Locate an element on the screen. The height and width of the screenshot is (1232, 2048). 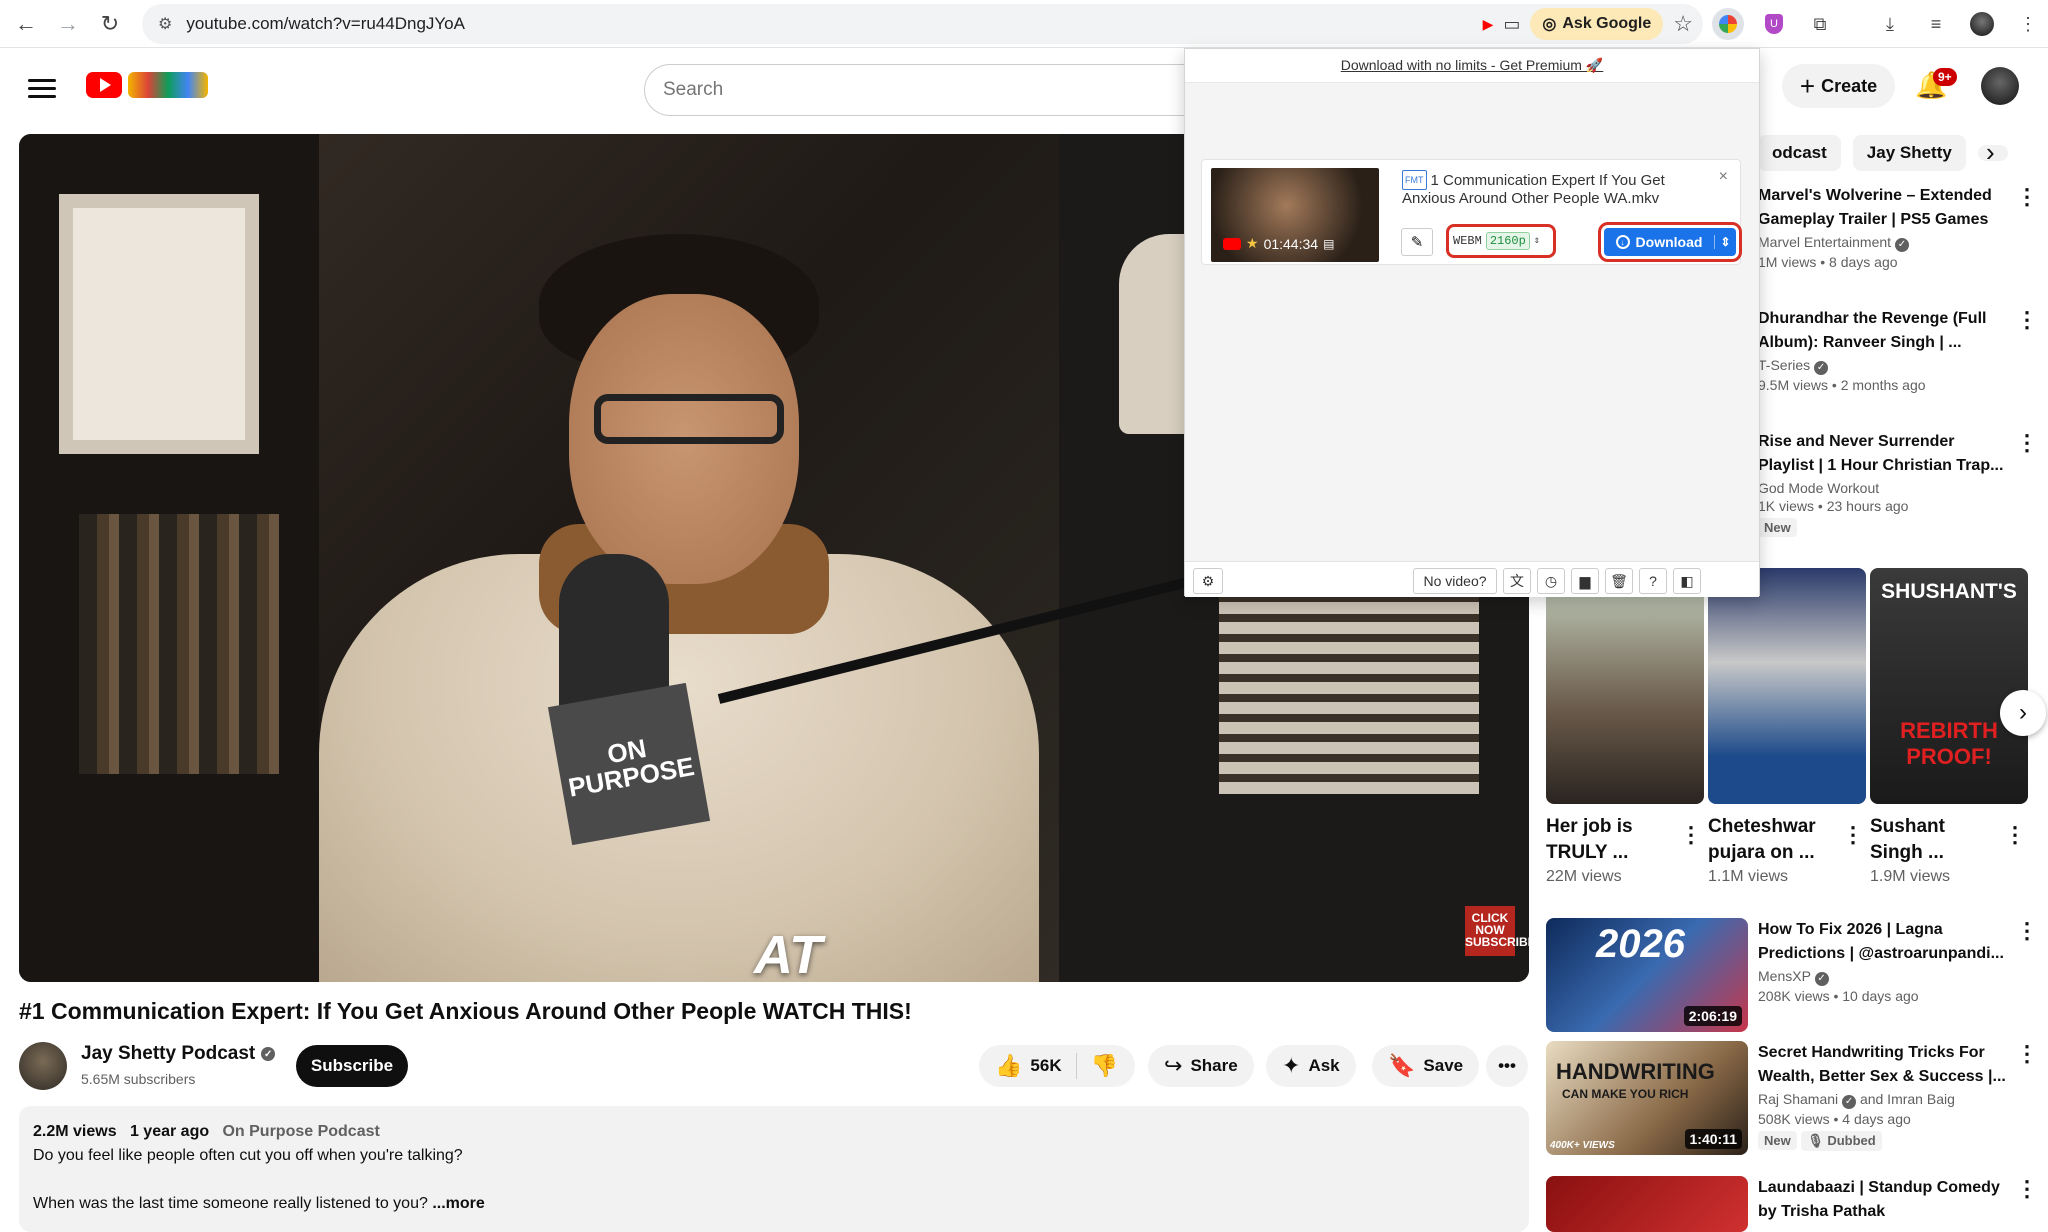
menu-icon is located at coordinates (42, 88).